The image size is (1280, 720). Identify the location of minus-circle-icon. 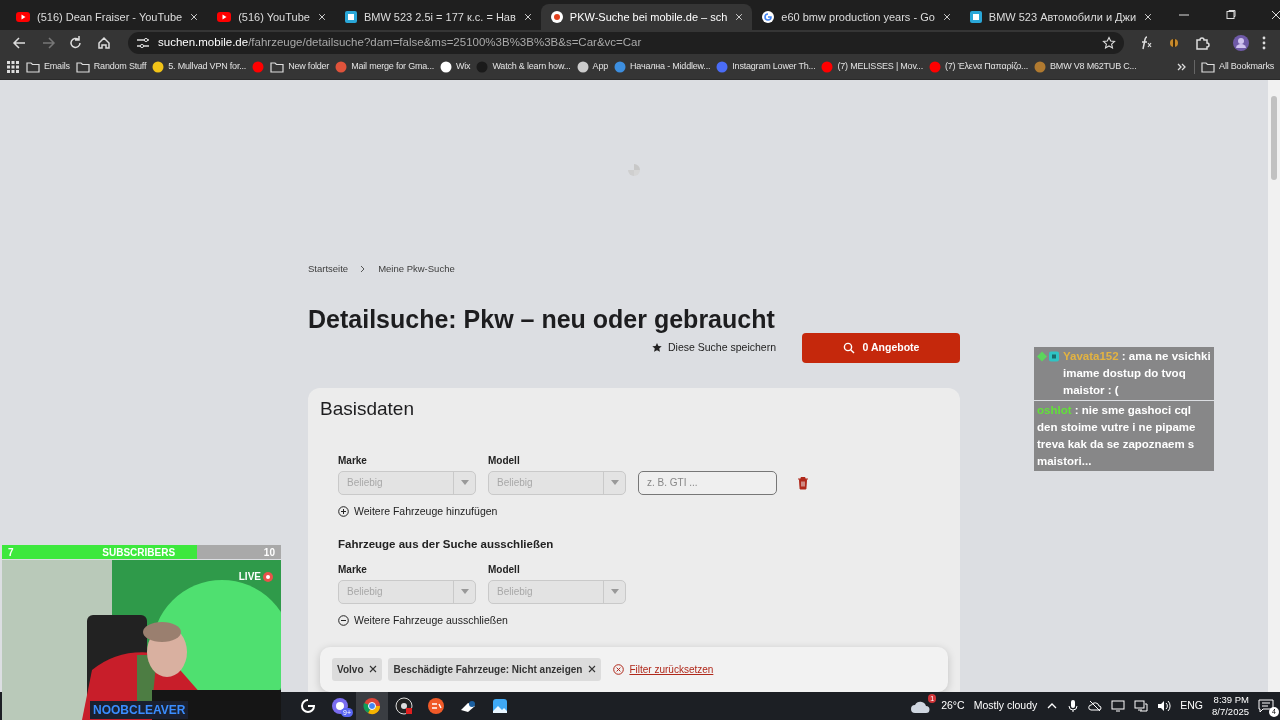
(343, 621).